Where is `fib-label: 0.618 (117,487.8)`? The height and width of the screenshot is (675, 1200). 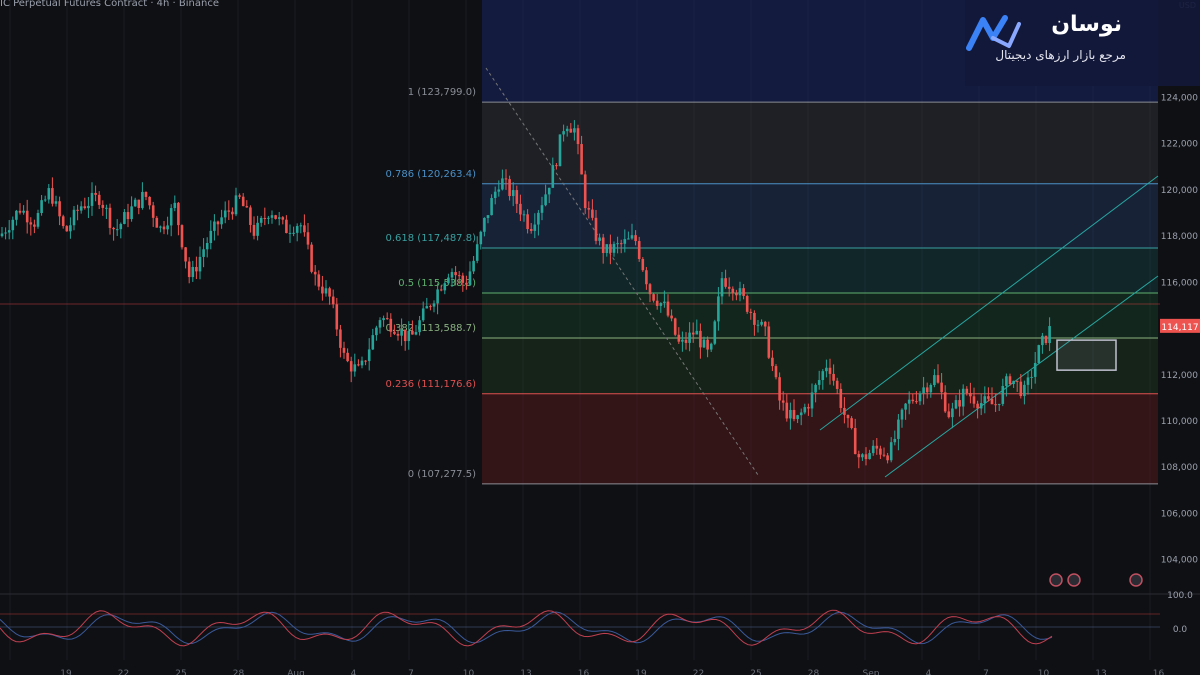 fib-label: 0.618 (117,487.8) is located at coordinates (430, 238).